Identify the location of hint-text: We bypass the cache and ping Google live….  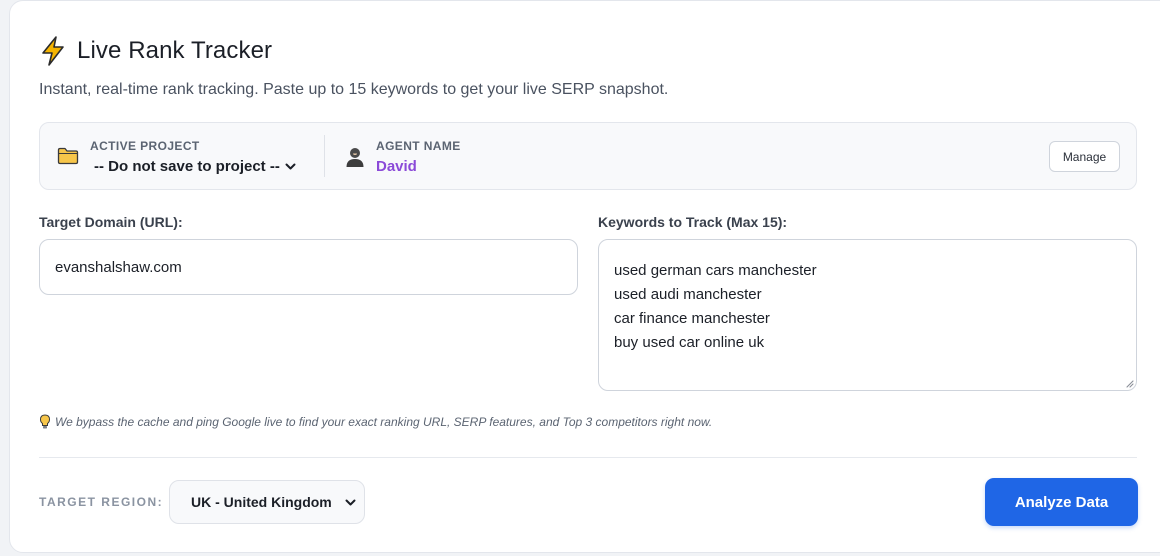
(384, 422).